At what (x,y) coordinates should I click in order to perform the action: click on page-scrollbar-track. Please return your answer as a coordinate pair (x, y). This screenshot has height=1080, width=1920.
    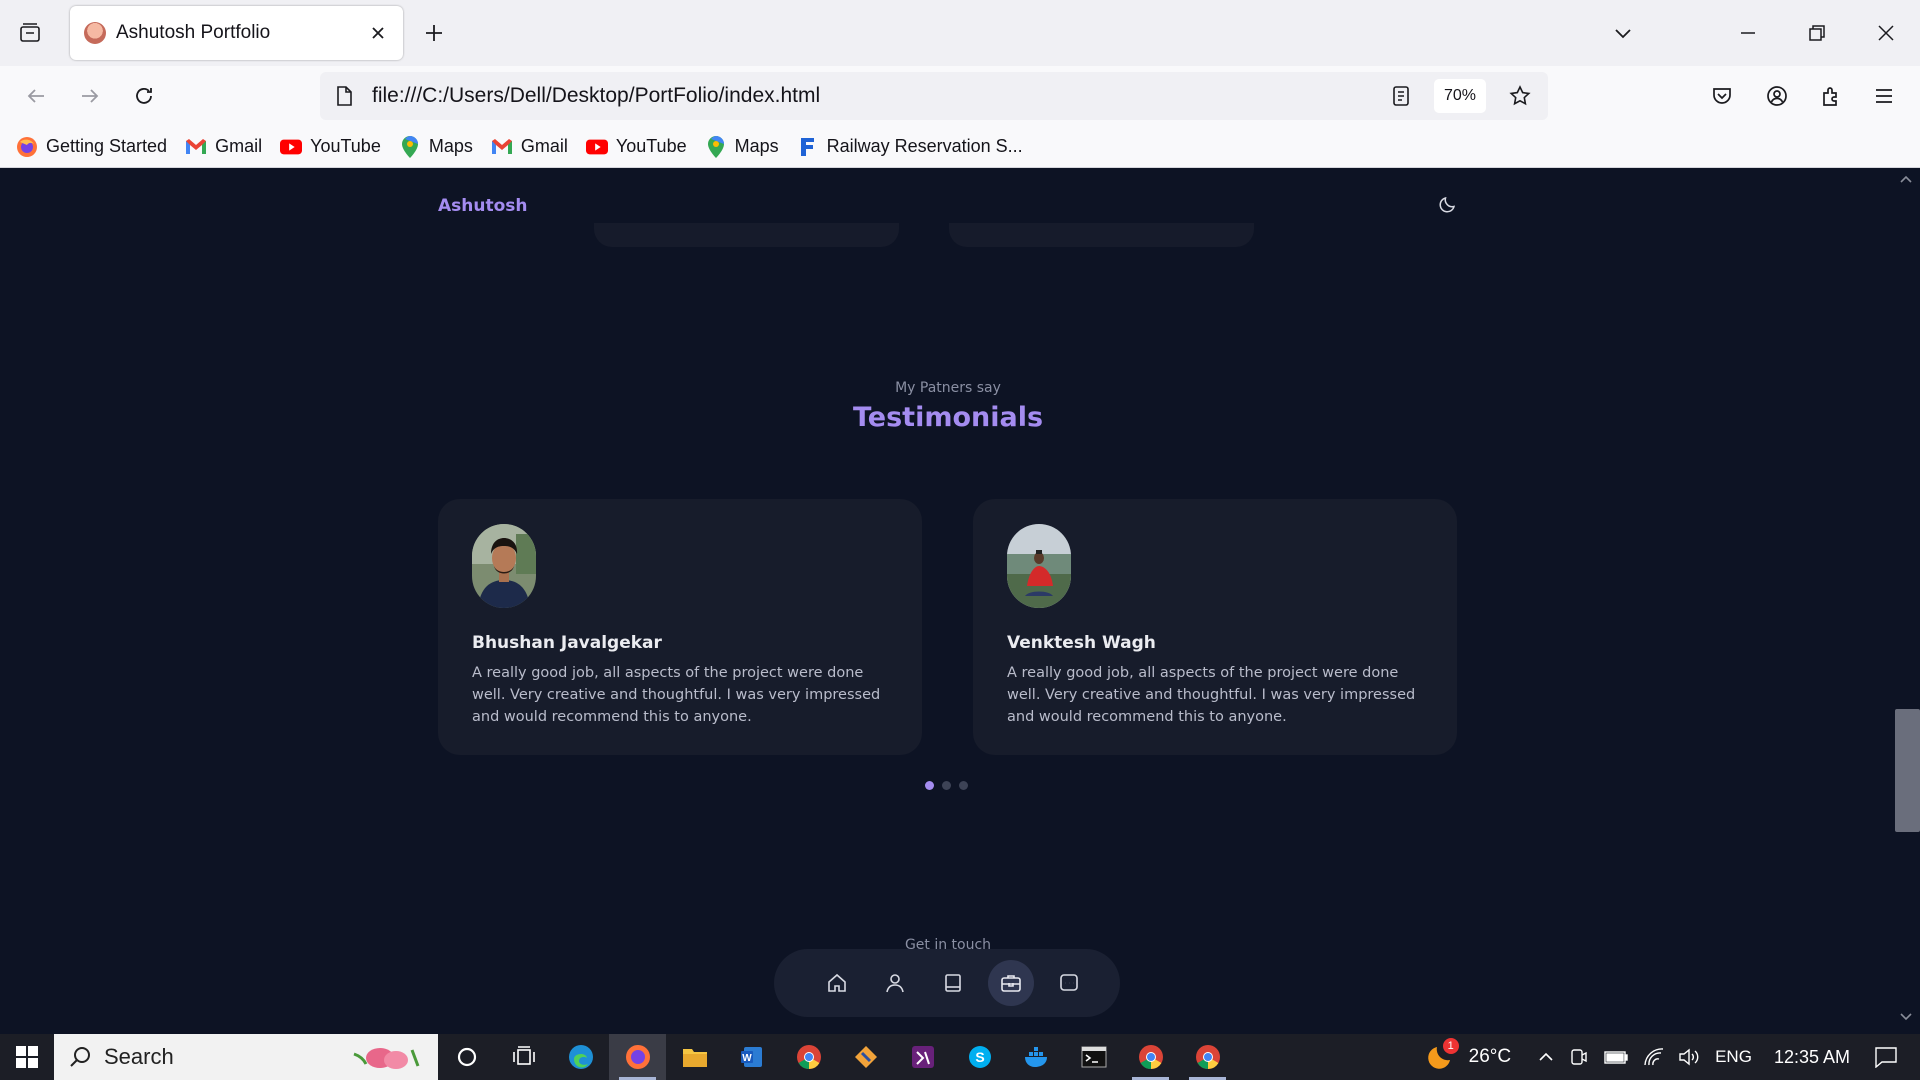
    Looking at the image, I should click on (1908, 601).